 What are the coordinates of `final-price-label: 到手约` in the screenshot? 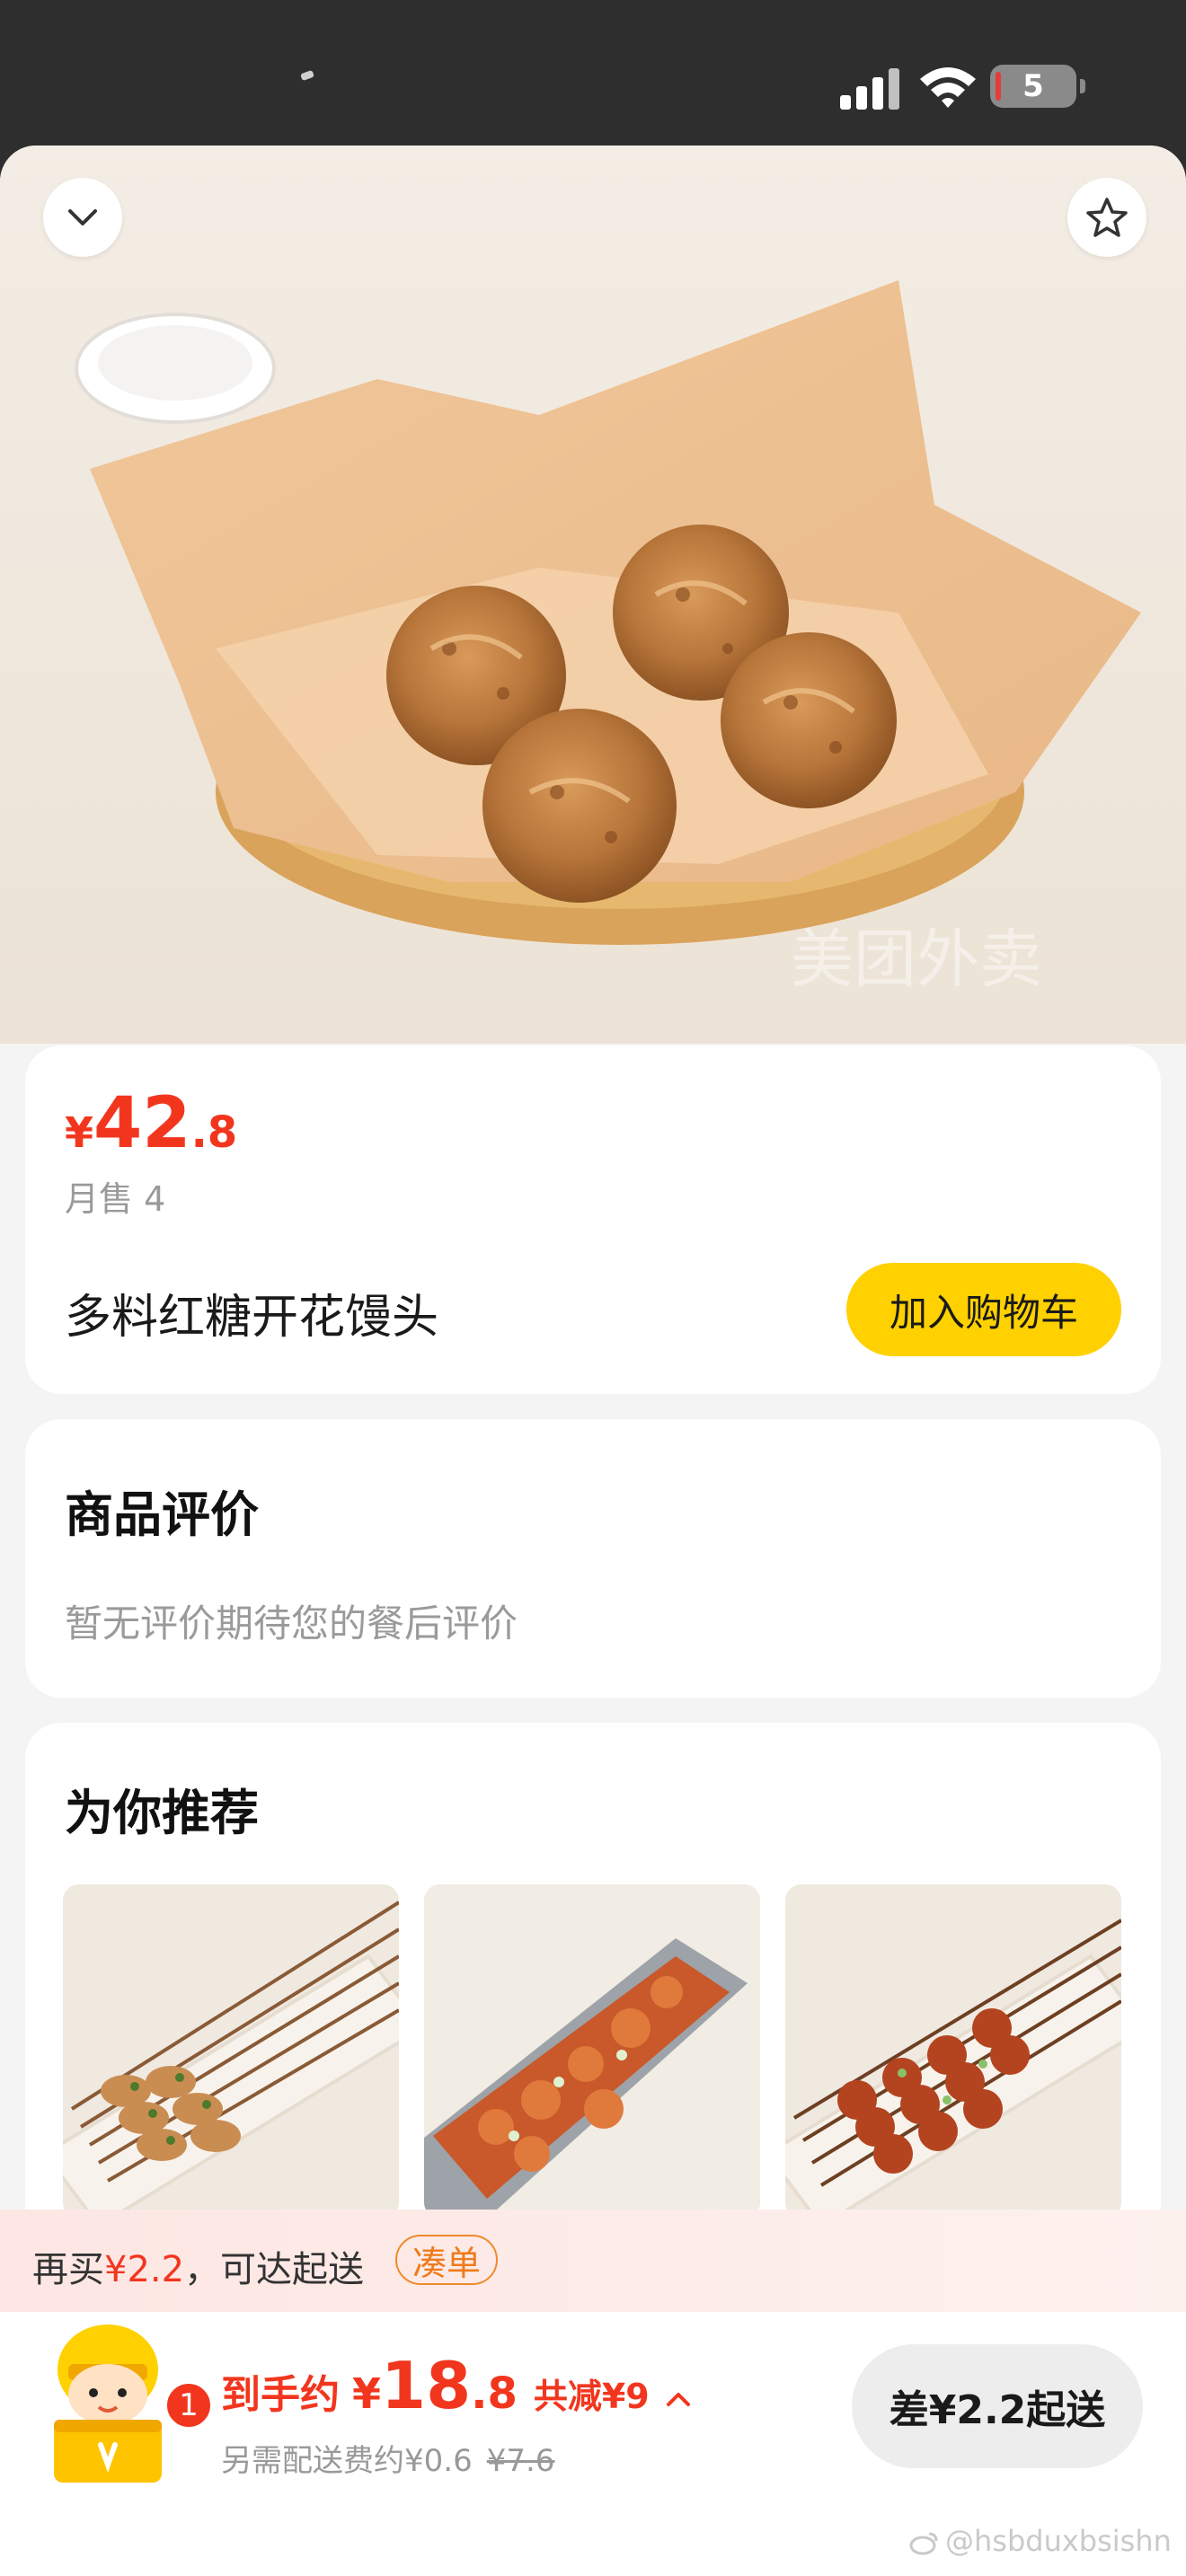 It's located at (280, 2395).